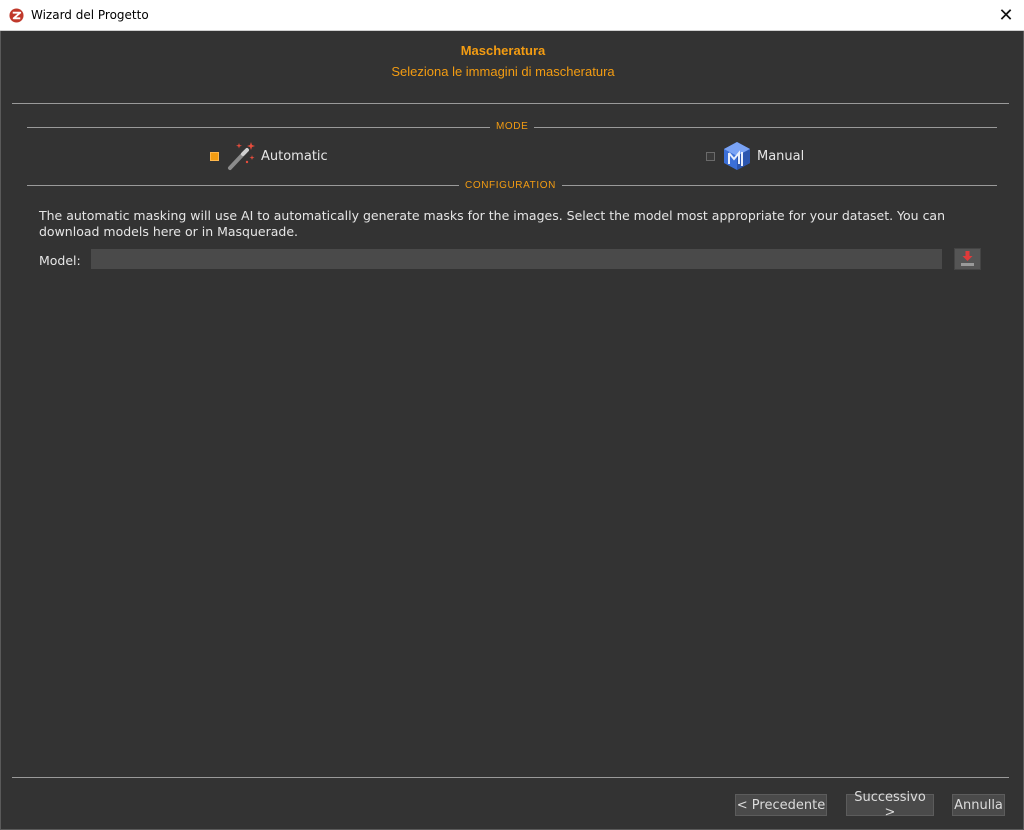  Describe the element at coordinates (512, 126) in the screenshot. I see `mode-group-label: MODE` at that location.